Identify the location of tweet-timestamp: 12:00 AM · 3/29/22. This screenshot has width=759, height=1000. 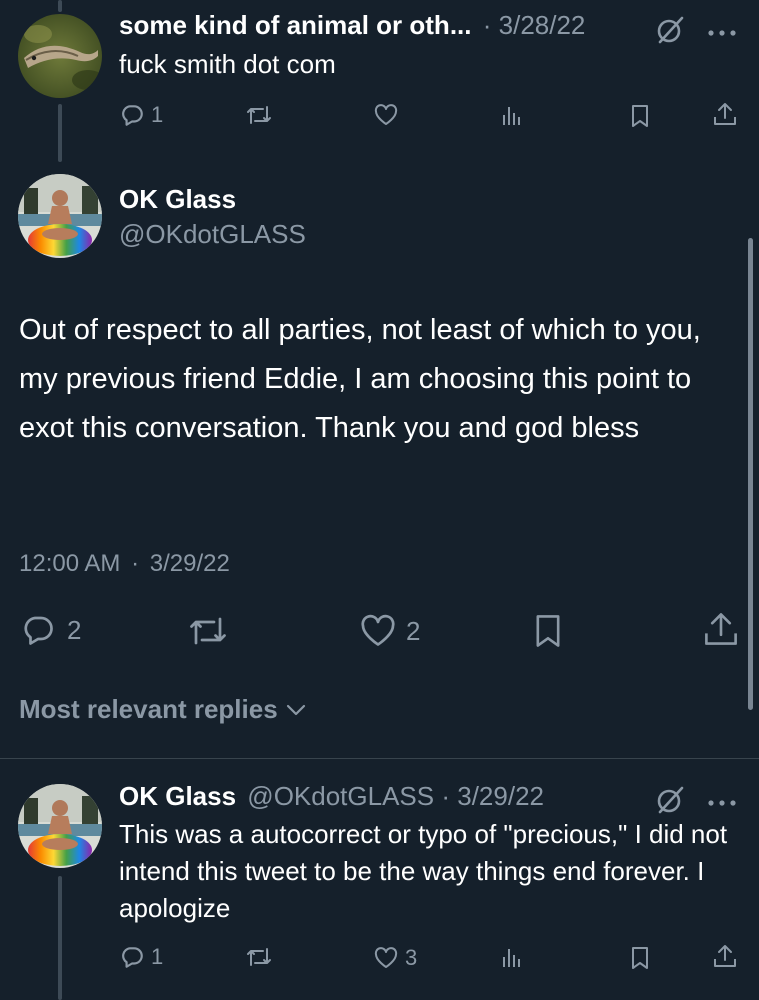
(124, 564).